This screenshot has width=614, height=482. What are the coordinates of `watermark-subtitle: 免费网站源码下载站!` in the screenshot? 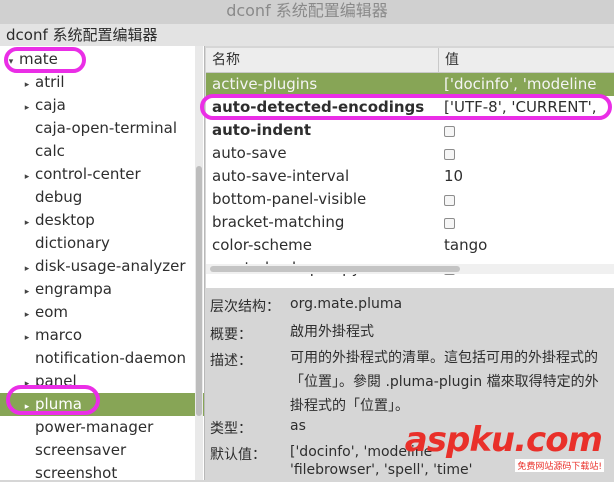 It's located at (559, 465).